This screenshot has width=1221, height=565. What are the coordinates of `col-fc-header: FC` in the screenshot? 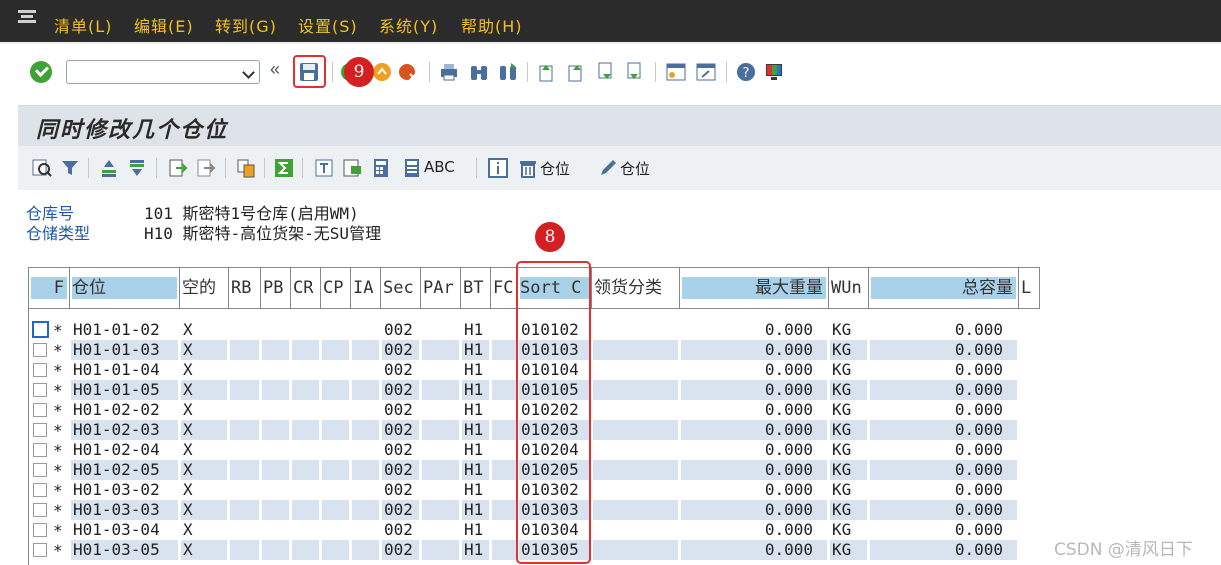 It's located at (504, 288).